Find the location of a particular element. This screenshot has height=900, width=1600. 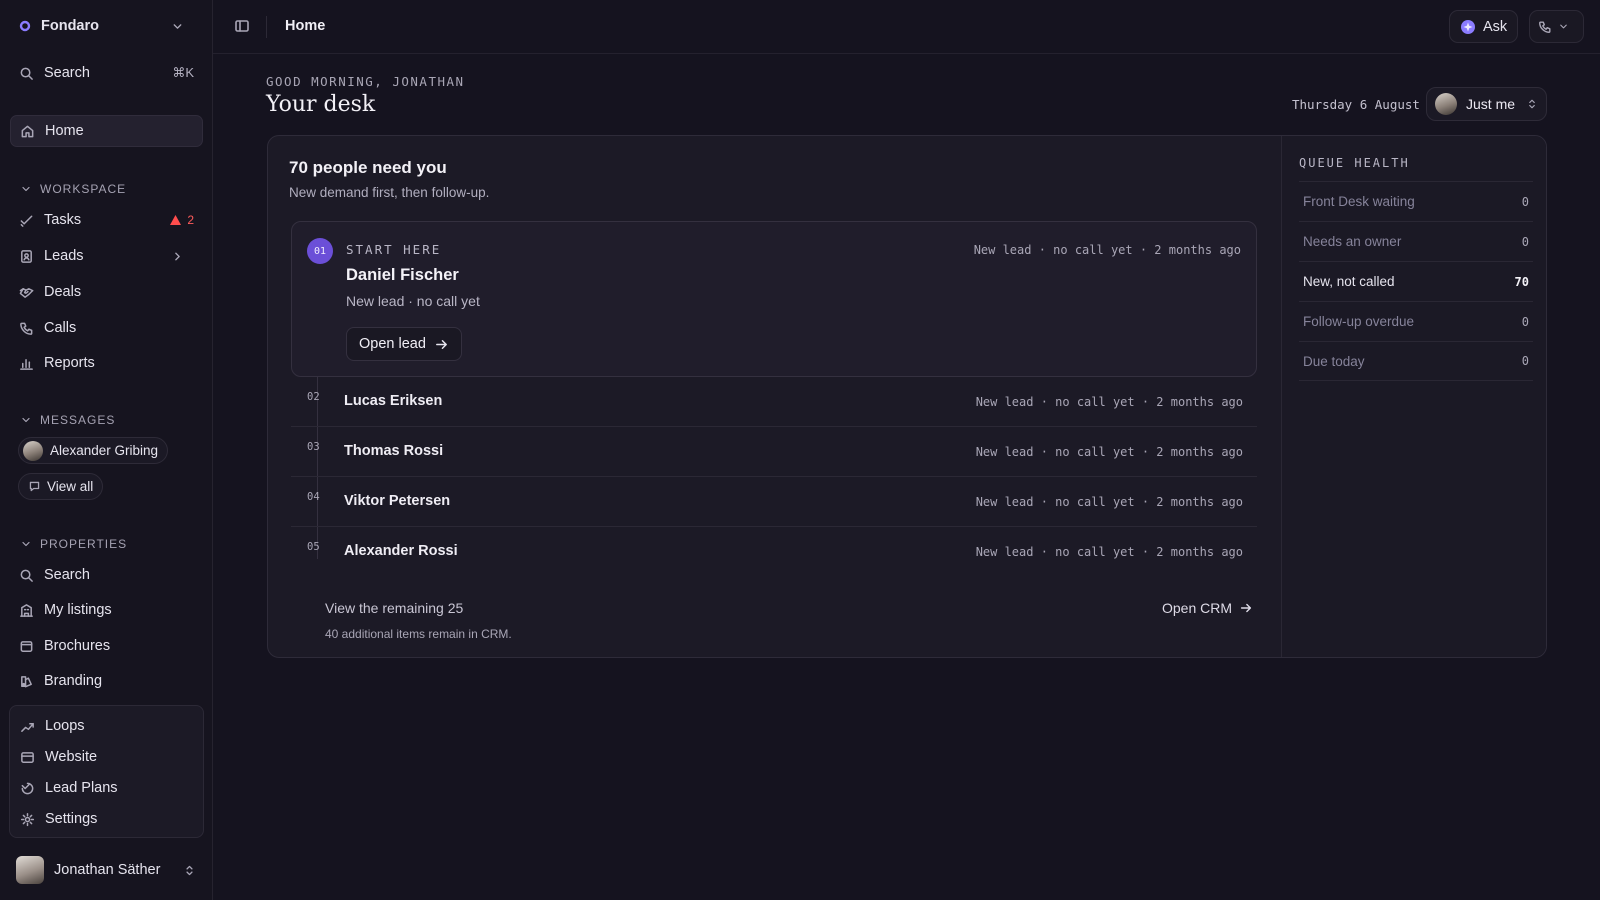

view-all-messages-button: View all is located at coordinates (61, 486).